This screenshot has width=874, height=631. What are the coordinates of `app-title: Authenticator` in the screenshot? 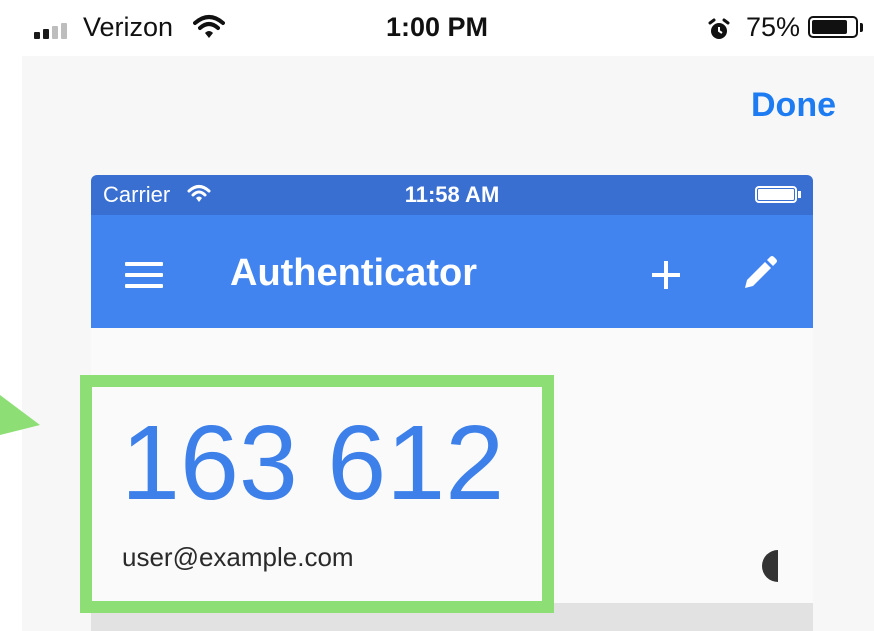 It's located at (353, 273).